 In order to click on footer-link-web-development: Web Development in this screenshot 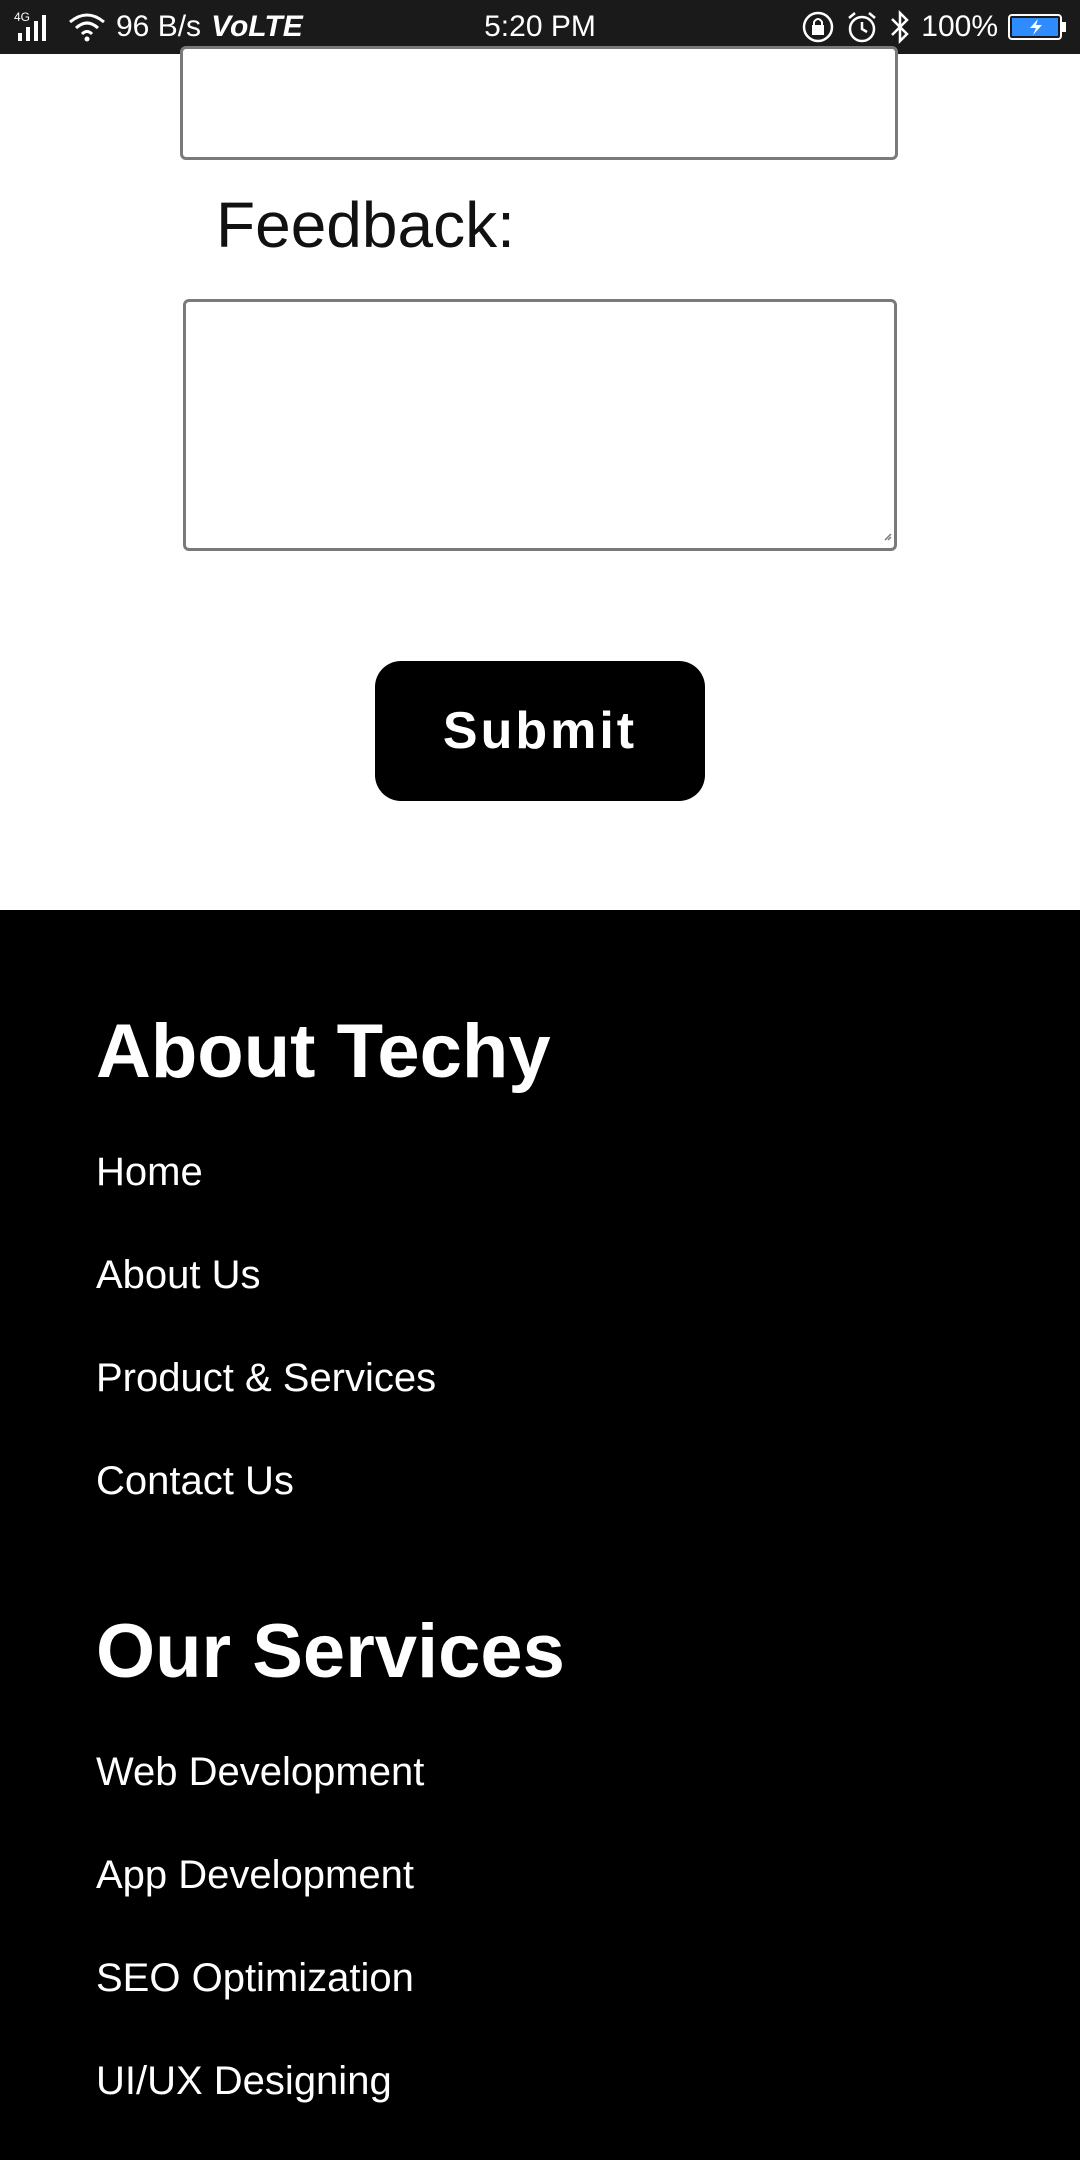, I will do `click(260, 1772)`.